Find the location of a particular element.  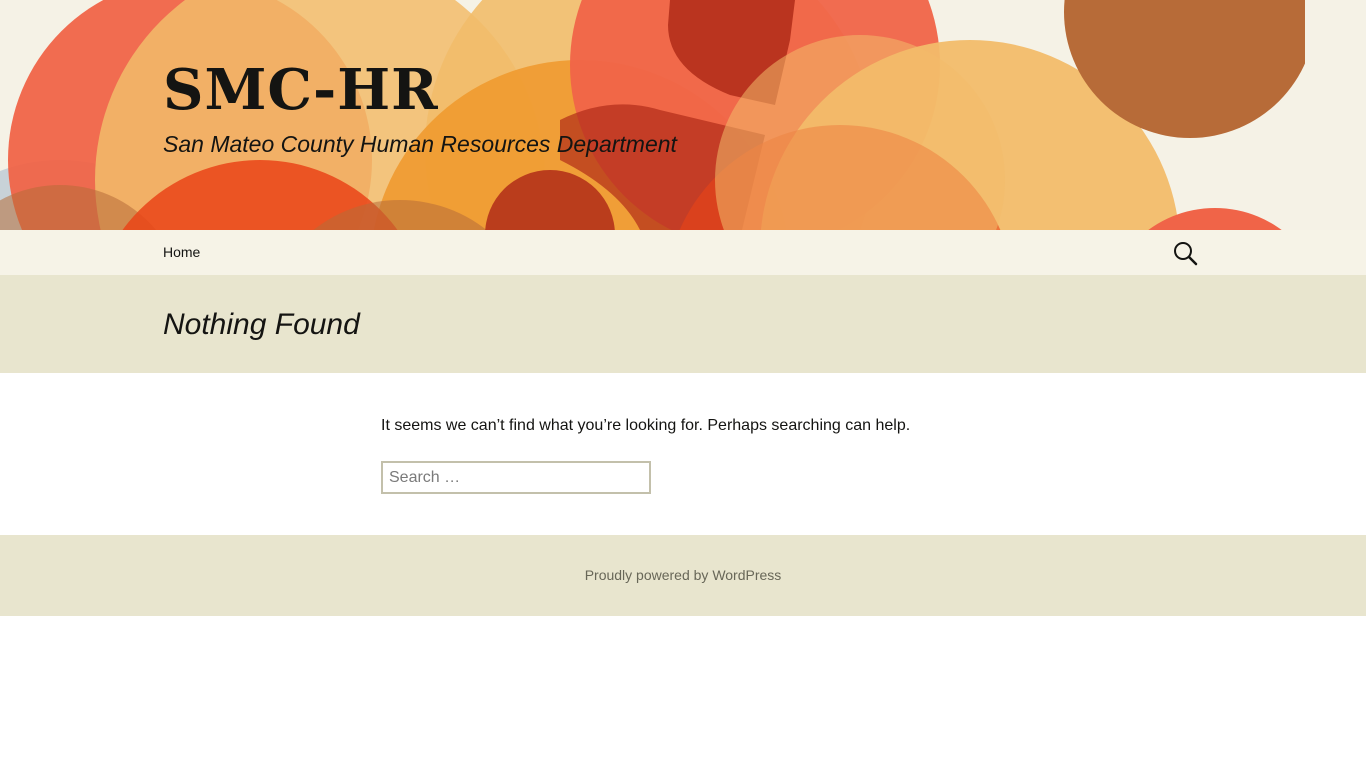

page-header: Nothing Found is located at coordinates (683, 324).